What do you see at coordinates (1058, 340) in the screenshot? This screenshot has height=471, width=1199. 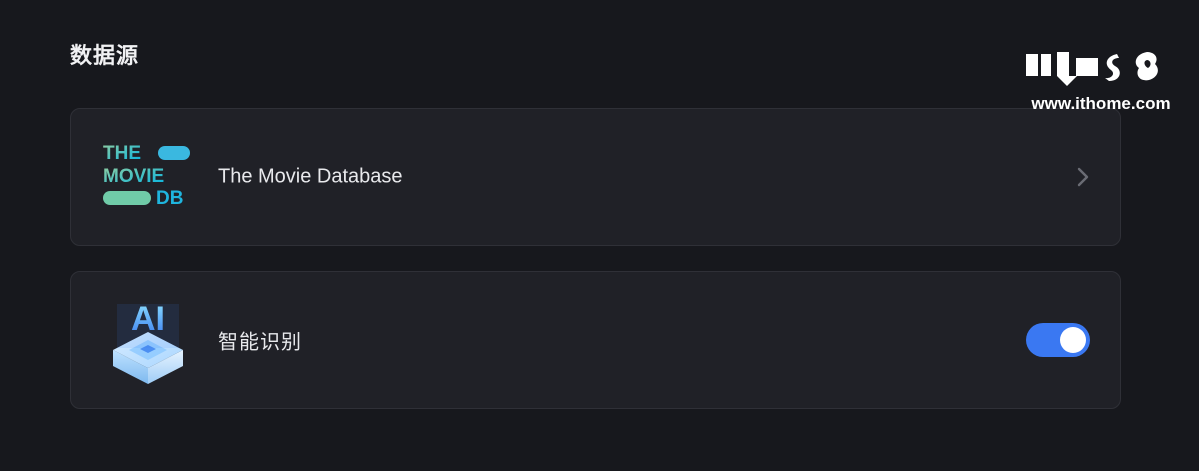 I see `smart-recognition-toggle` at bounding box center [1058, 340].